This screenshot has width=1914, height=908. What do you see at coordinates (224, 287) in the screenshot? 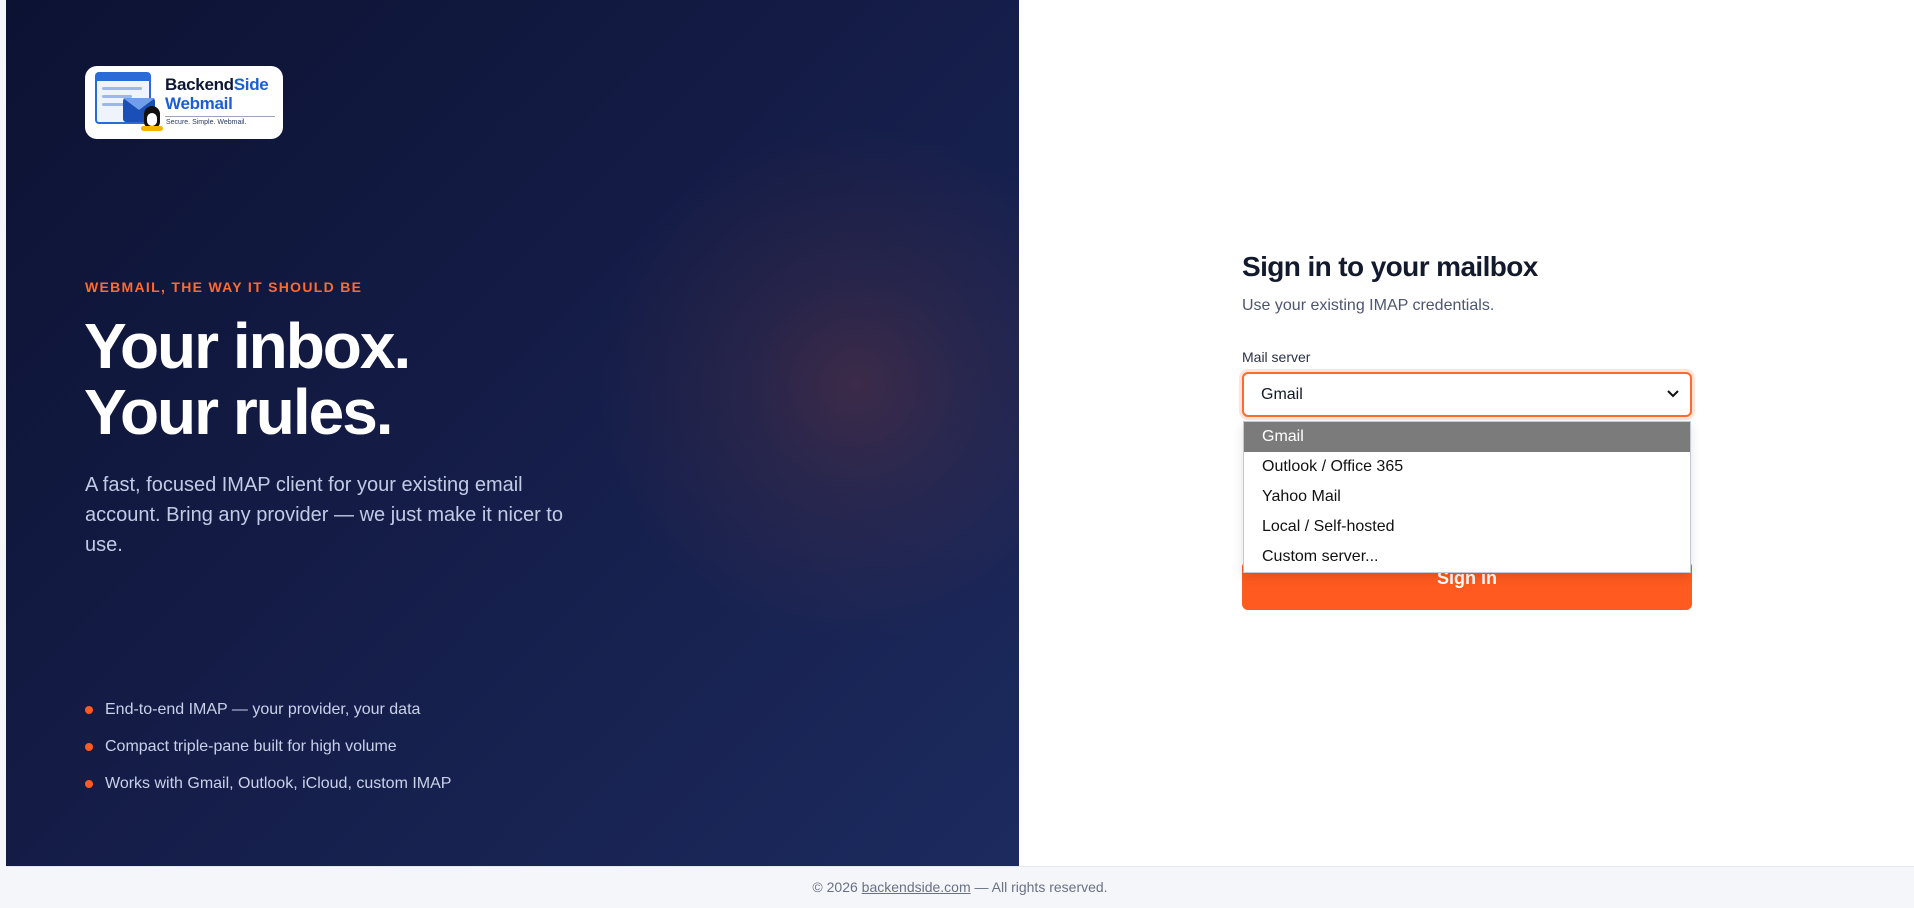
I see `hero-eyebrow: WEBMAIL, THE WAY IT SHOULD BE` at bounding box center [224, 287].